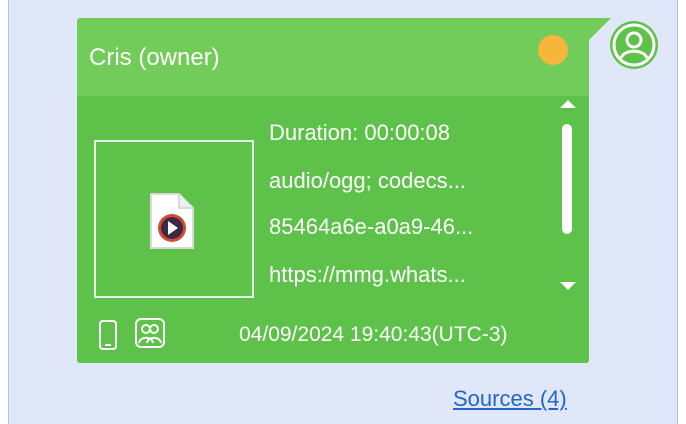 This screenshot has width=686, height=424. What do you see at coordinates (360, 132) in the screenshot?
I see `attachment-duration: Duration: 00:00:08` at bounding box center [360, 132].